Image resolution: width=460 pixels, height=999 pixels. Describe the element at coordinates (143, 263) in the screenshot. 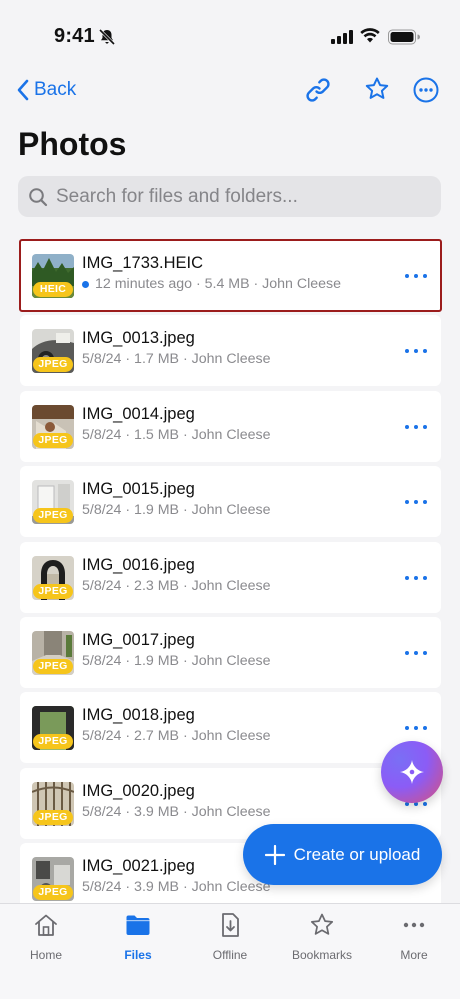

I see `file-name: IMG_1733.HEIC` at that location.